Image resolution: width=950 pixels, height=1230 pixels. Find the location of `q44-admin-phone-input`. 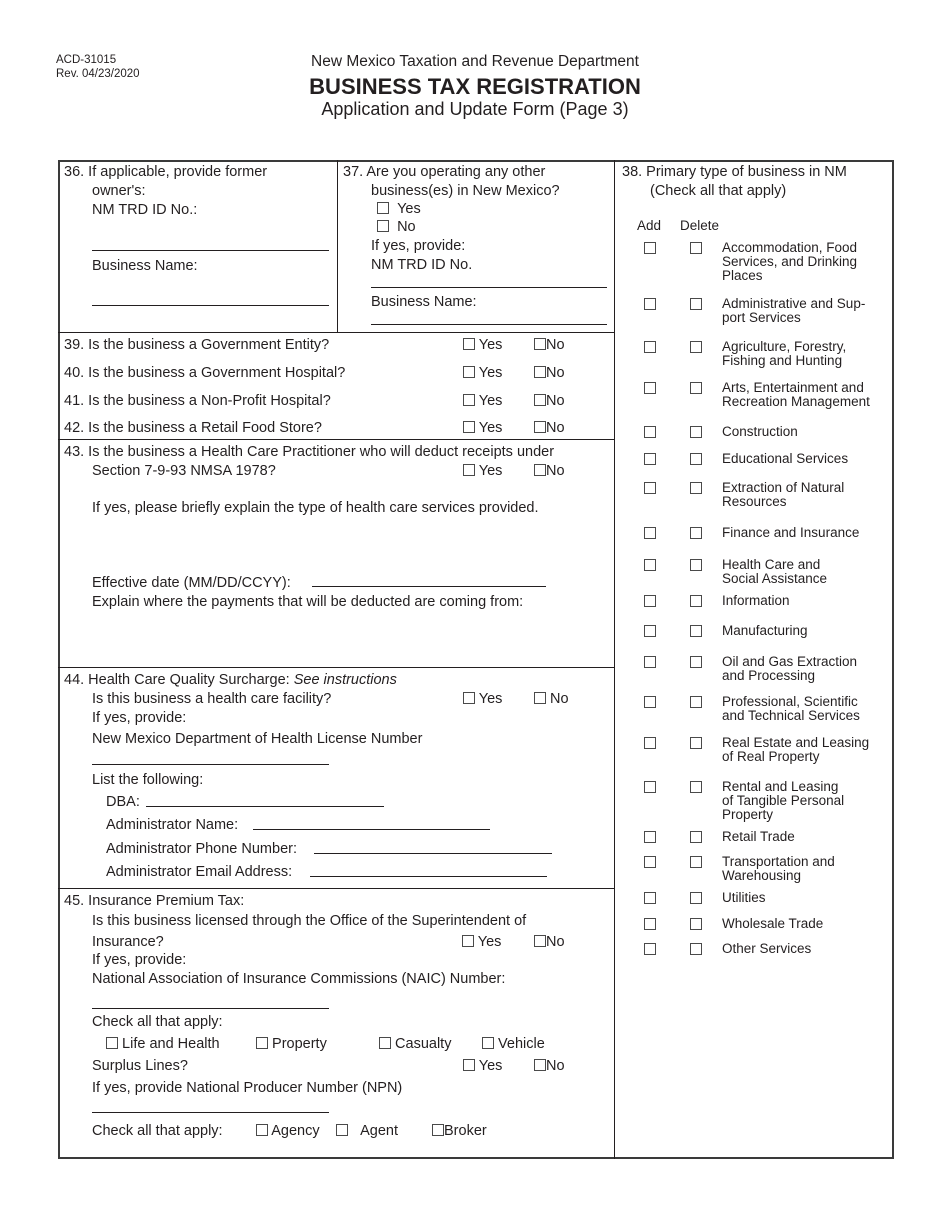

q44-admin-phone-input is located at coordinates (433, 853).